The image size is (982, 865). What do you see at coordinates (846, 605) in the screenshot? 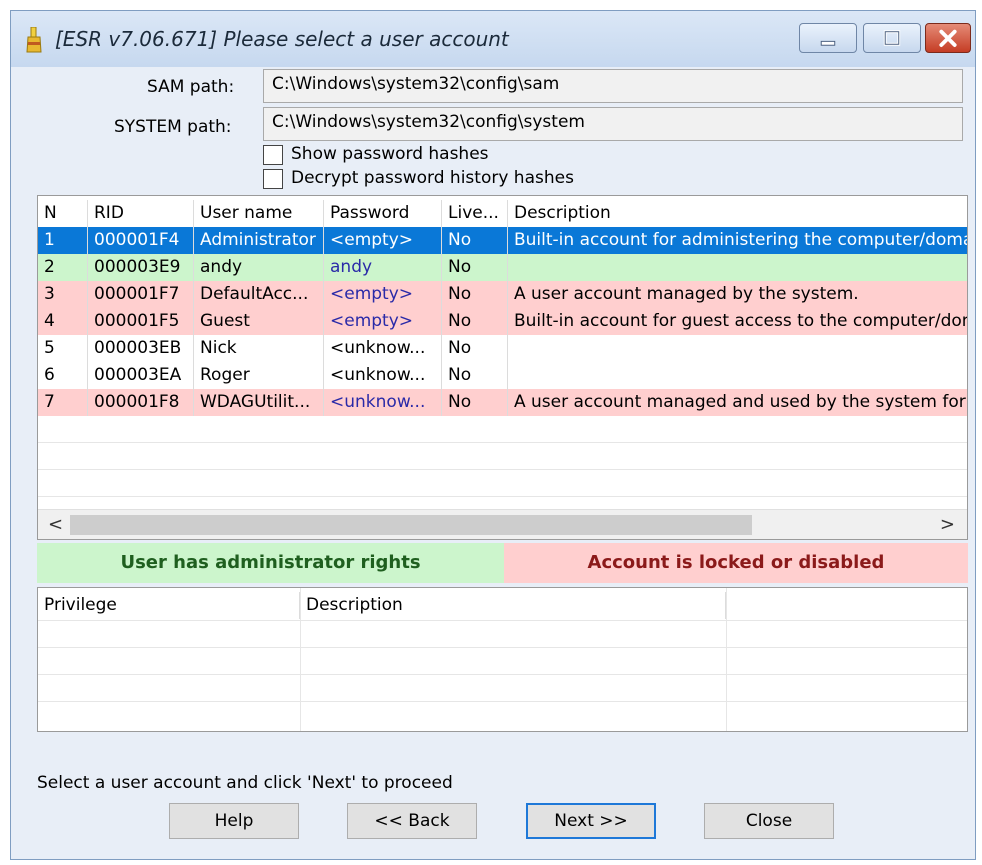
I see `column-header-empty` at bounding box center [846, 605].